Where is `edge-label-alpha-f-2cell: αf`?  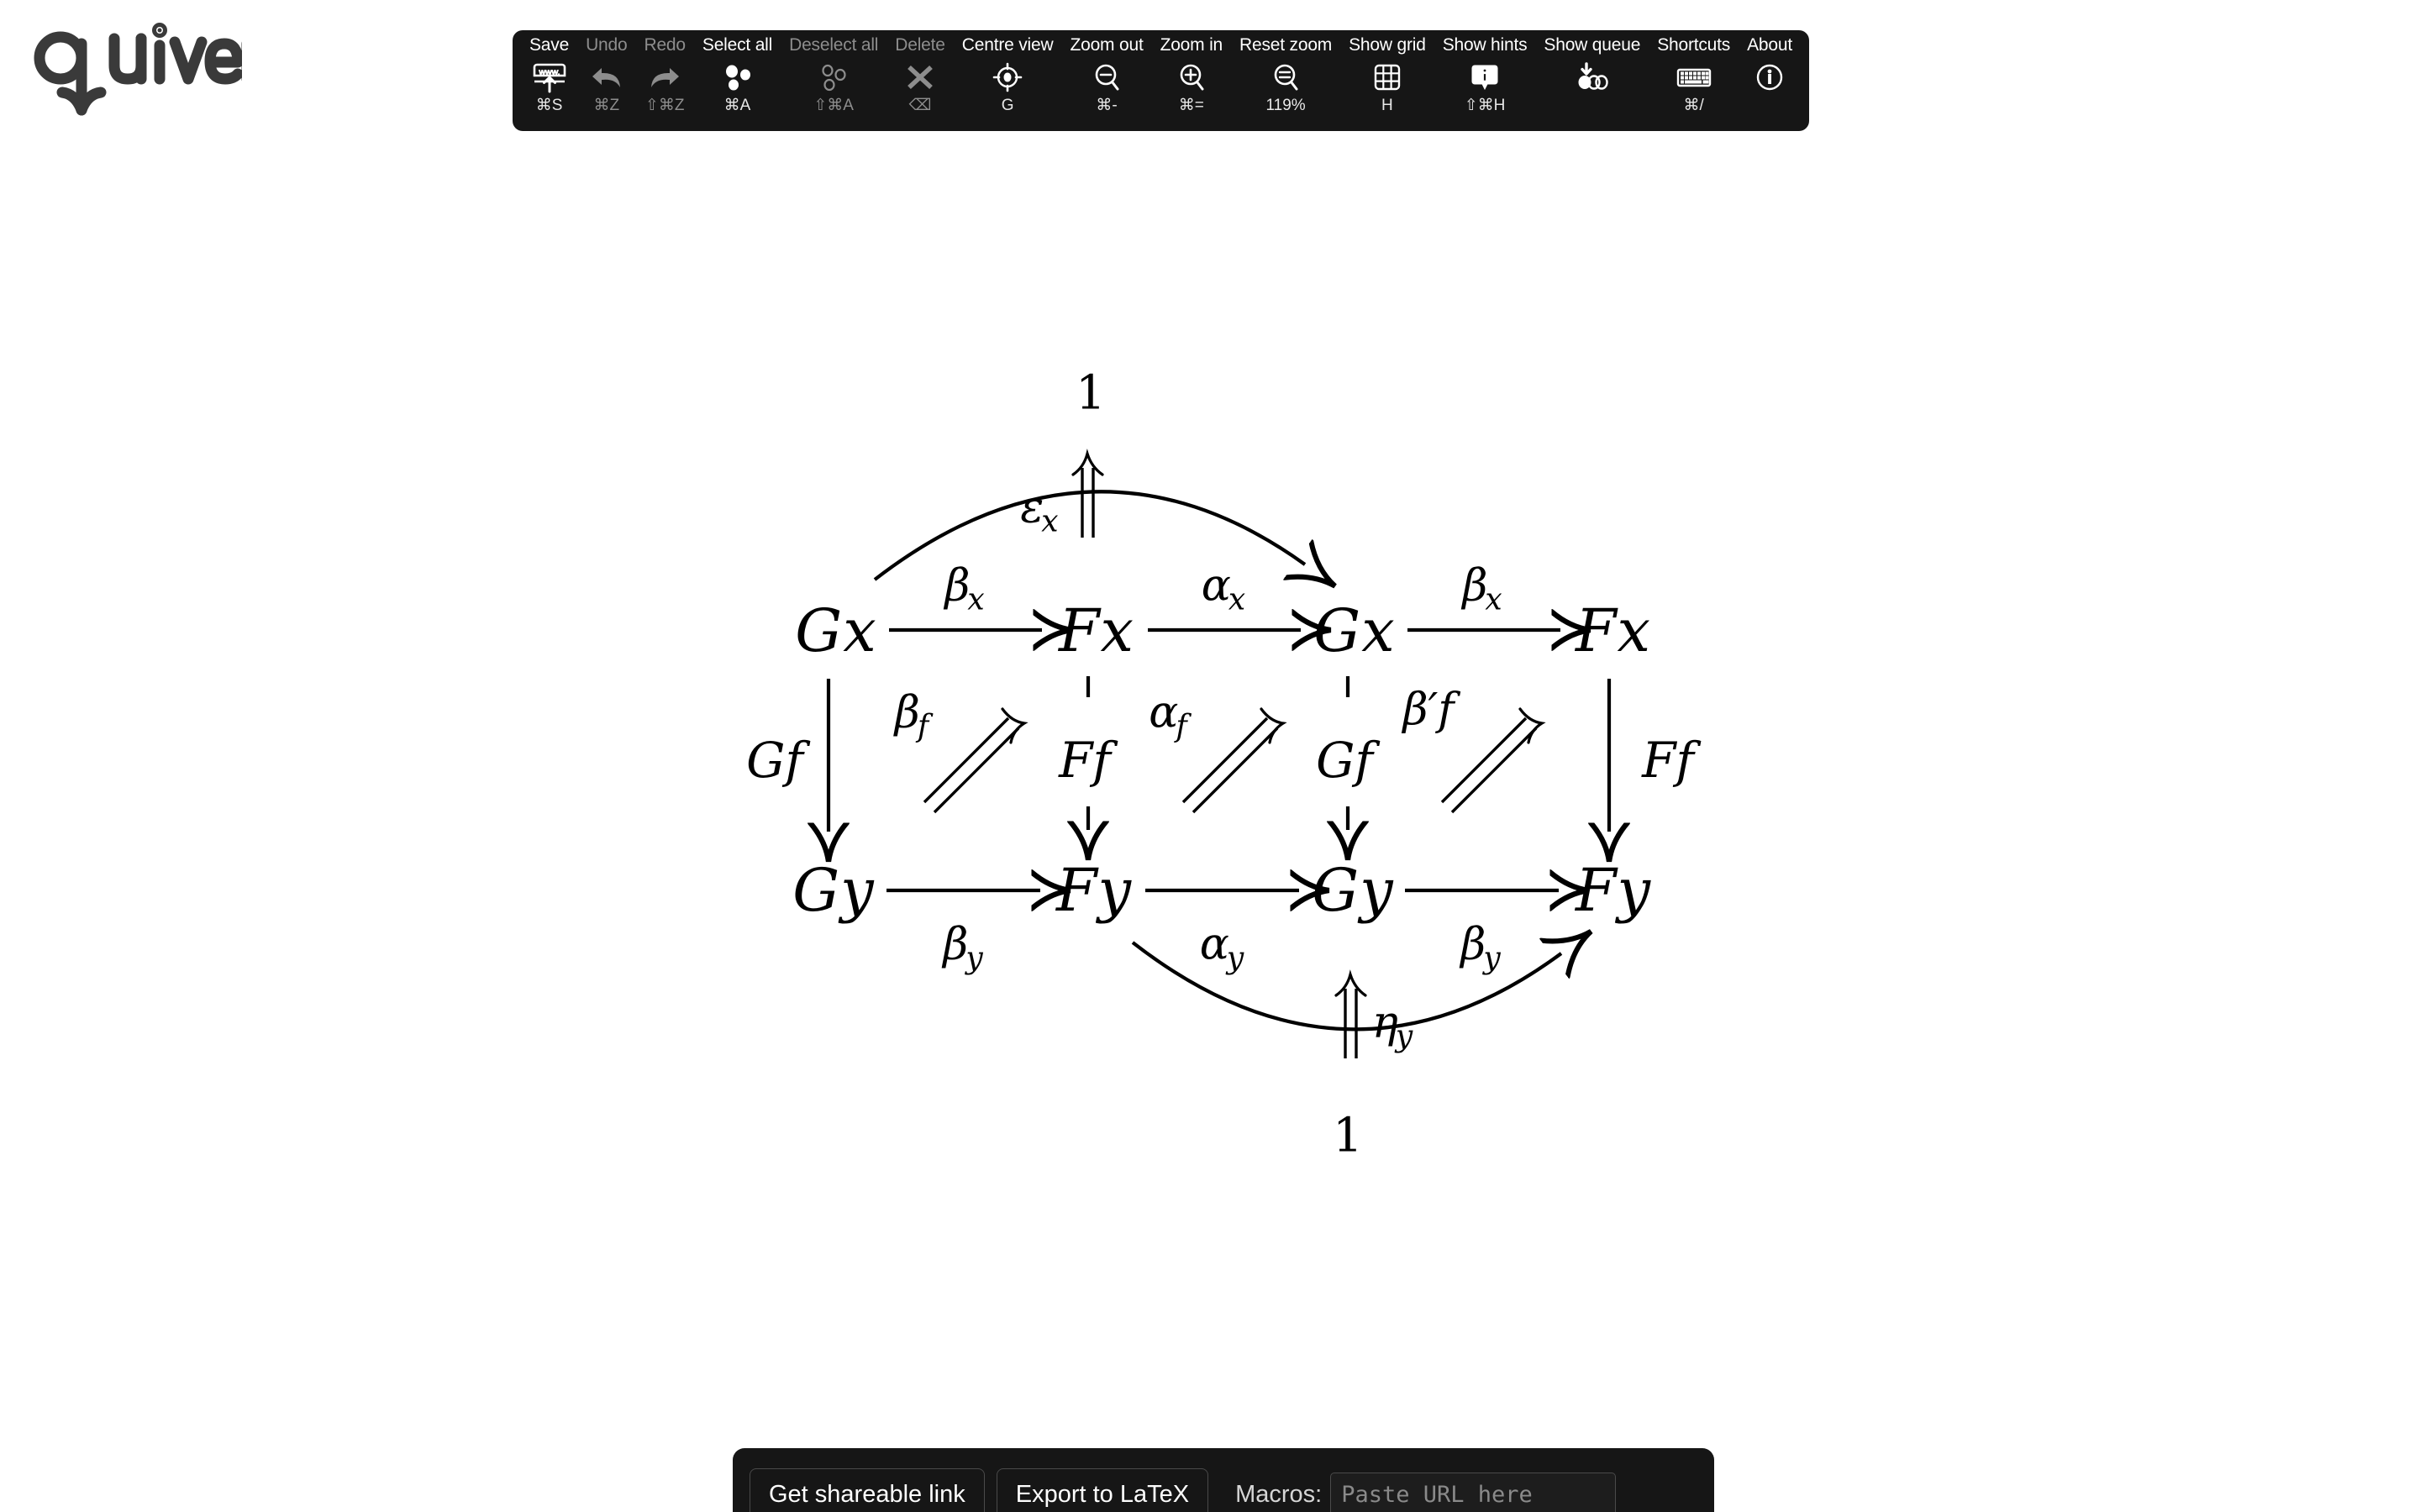
edge-label-alpha-f-2cell: αf is located at coordinates (1167, 715).